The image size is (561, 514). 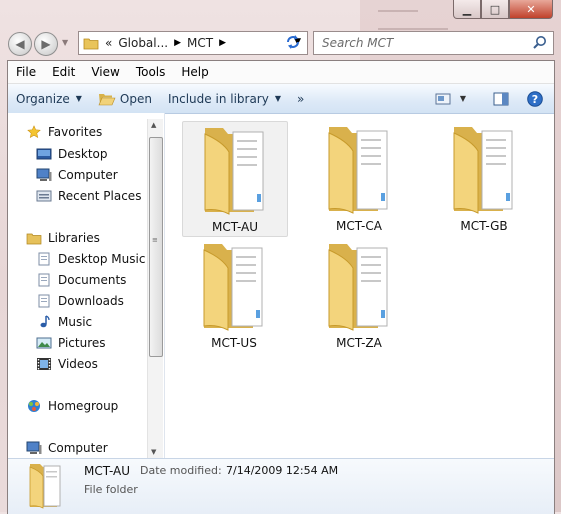 I want to click on folder-tile-mct-au: MCT-AU, so click(x=235, y=179).